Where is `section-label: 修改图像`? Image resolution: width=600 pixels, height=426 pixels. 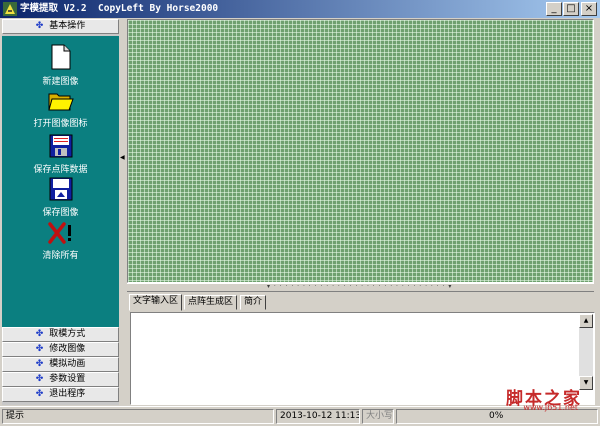 section-label: 修改图像 is located at coordinates (67, 349).